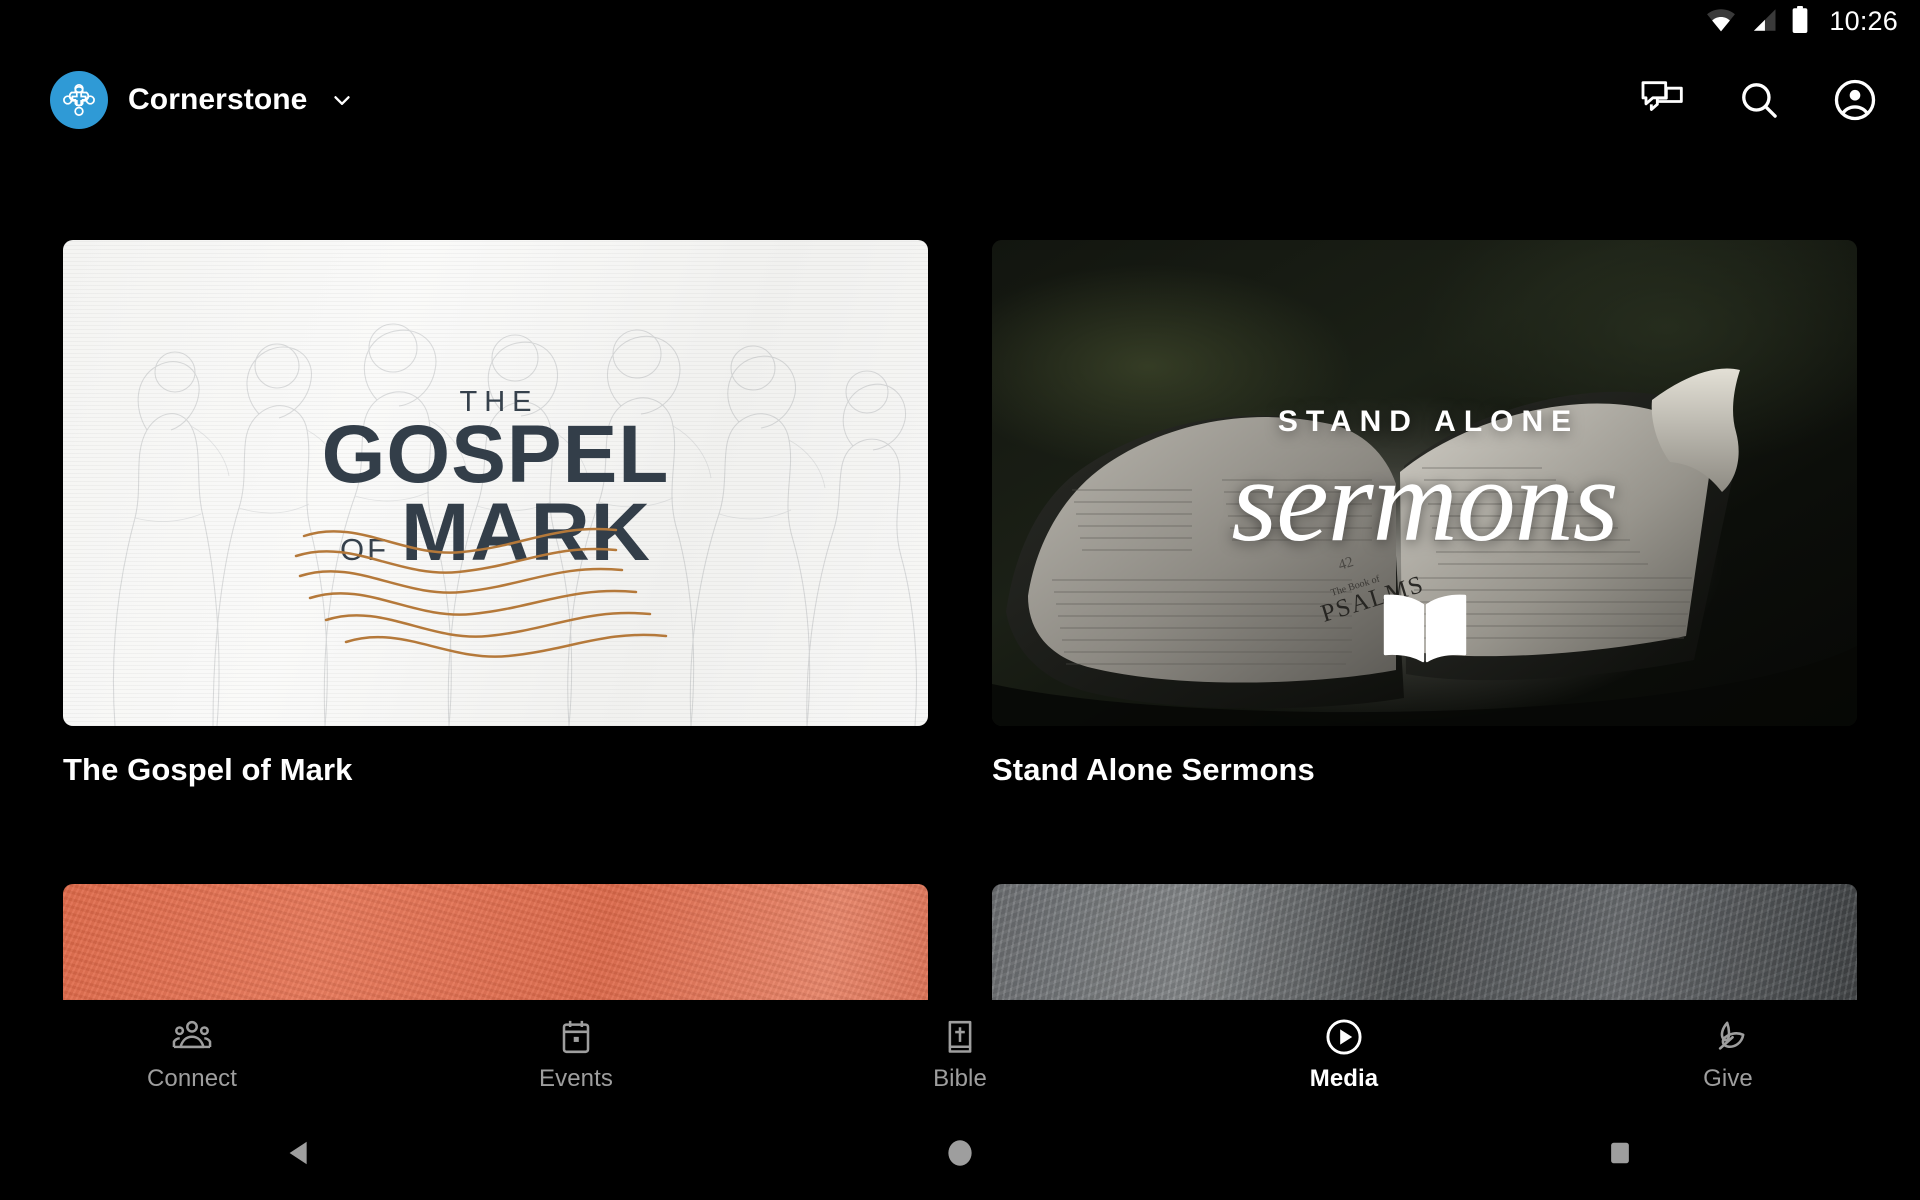 This screenshot has width=1920, height=1200. What do you see at coordinates (1153, 769) in the screenshot?
I see `media-card-title: Stand Alone Sermons` at bounding box center [1153, 769].